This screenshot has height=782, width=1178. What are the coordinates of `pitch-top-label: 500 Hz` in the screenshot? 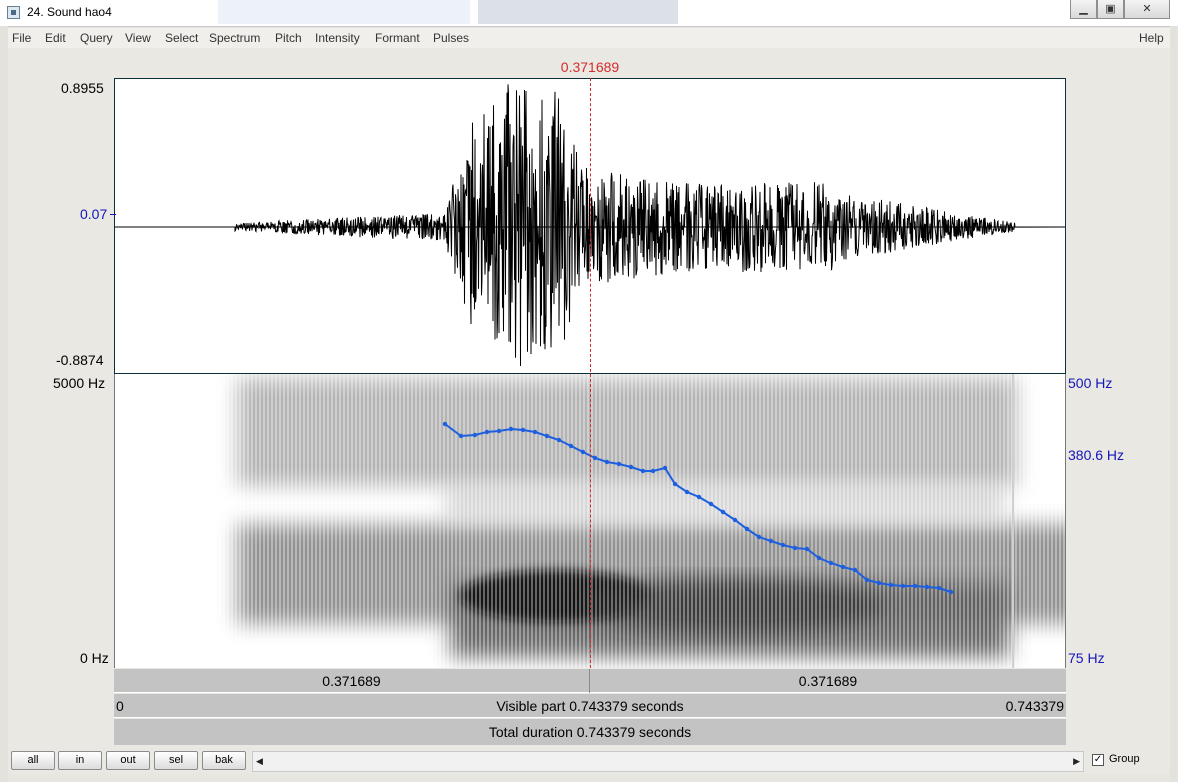 It's located at (1090, 383).